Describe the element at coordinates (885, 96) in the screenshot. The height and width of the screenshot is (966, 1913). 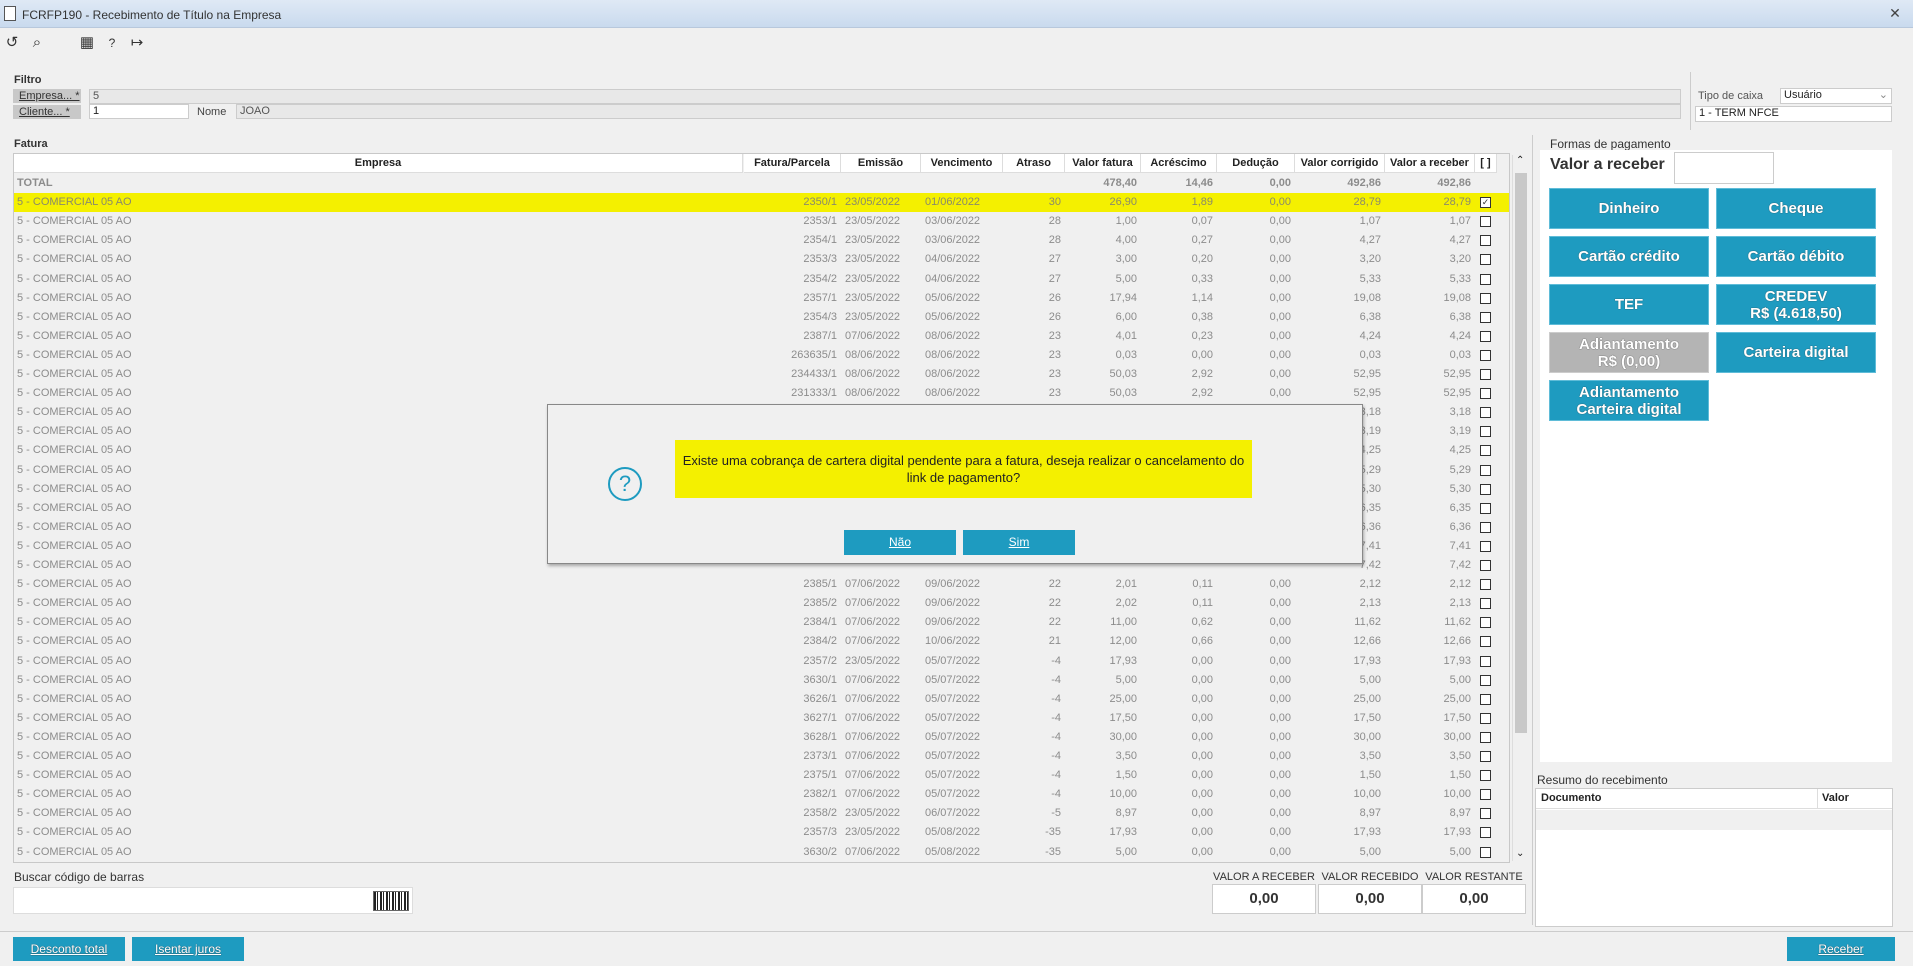
I see `empresa-field: 5` at that location.